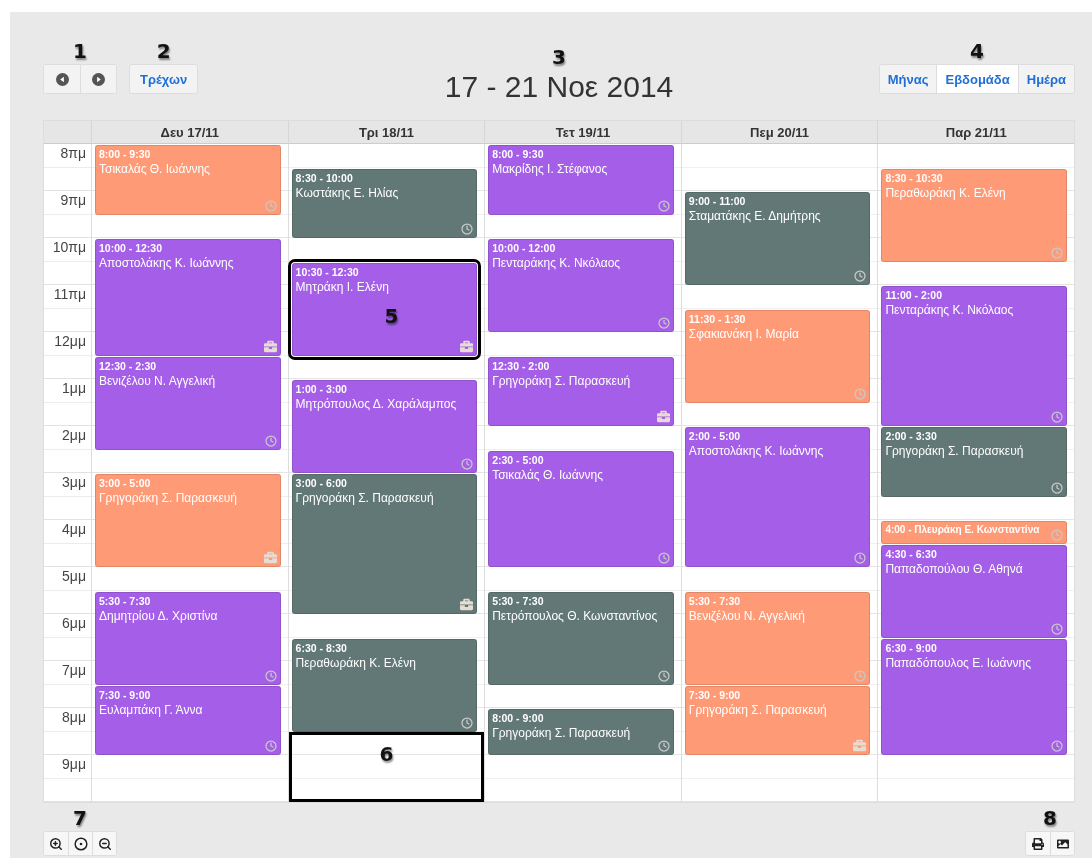  What do you see at coordinates (974, 591) in the screenshot?
I see `calendar-event: 4:30 - 6:30 Παπαδοπούλου Θ. Αθηνά` at bounding box center [974, 591].